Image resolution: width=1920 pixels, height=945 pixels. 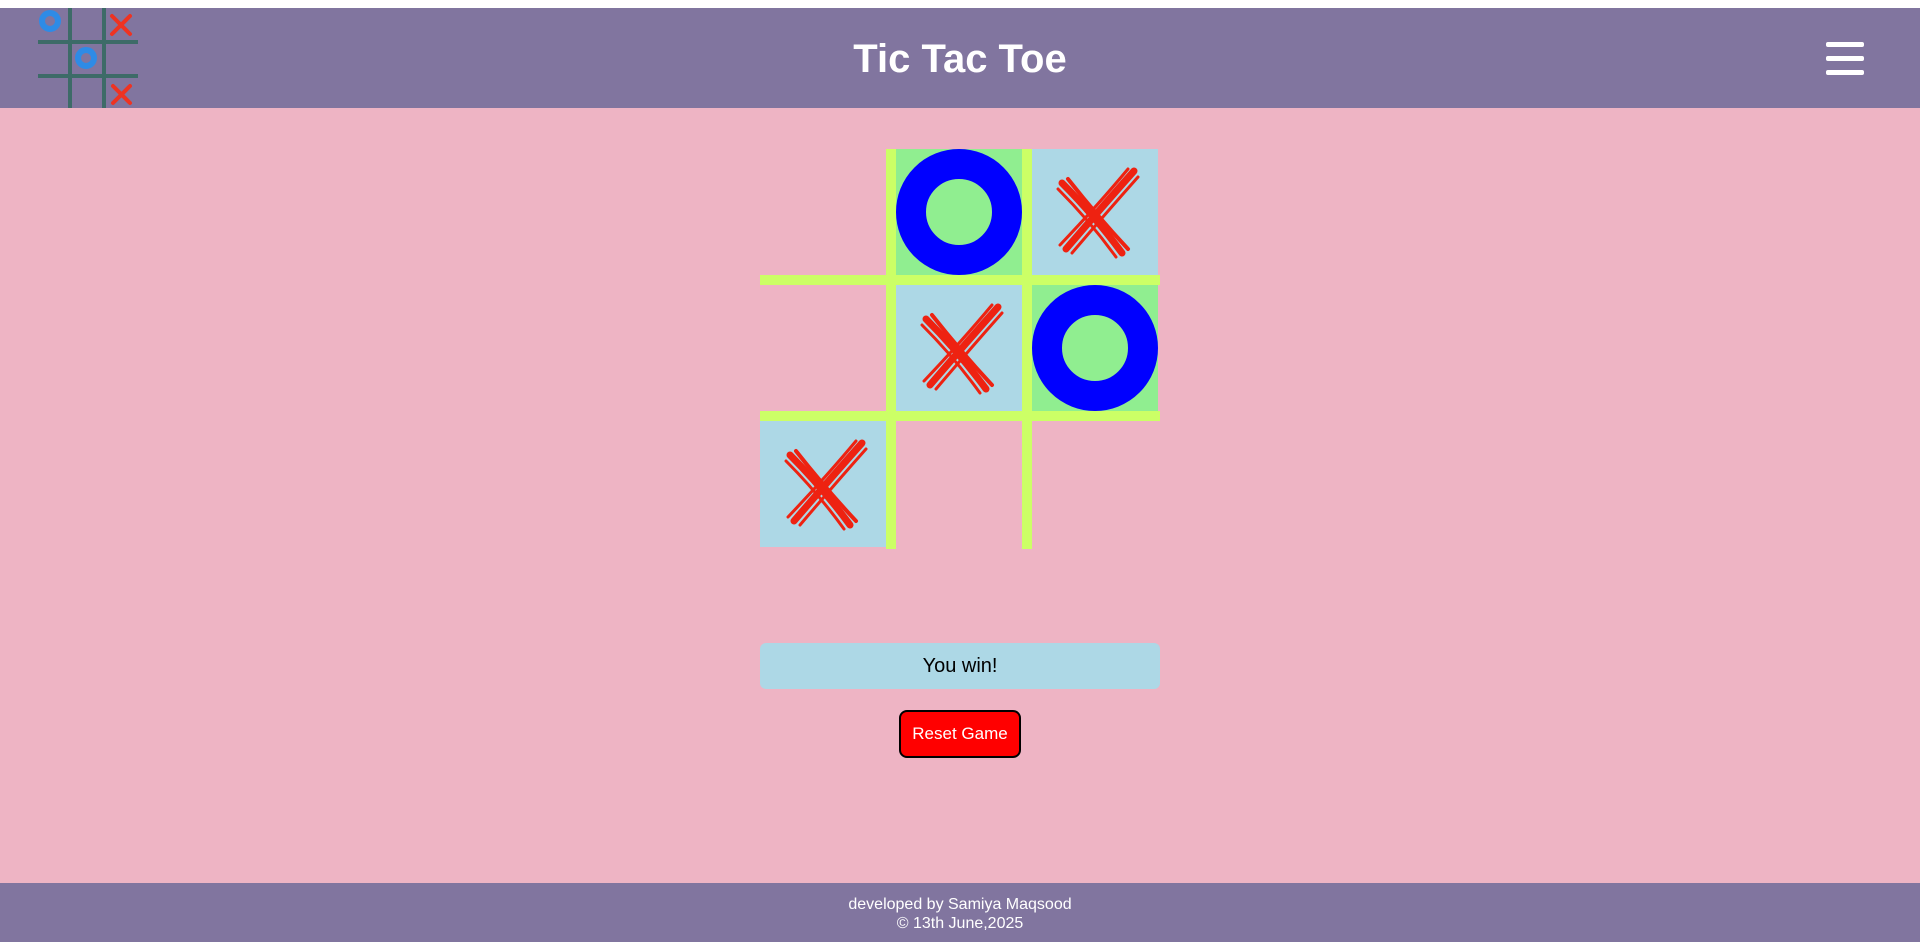 What do you see at coordinates (960, 904) in the screenshot?
I see `footer-credit: developed by Samiya Maqsood` at bounding box center [960, 904].